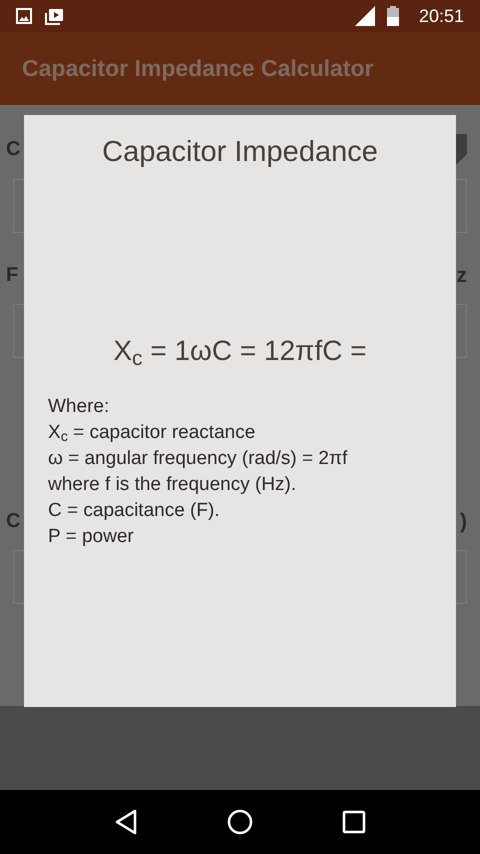  I want to click on back-icon, so click(126, 822).